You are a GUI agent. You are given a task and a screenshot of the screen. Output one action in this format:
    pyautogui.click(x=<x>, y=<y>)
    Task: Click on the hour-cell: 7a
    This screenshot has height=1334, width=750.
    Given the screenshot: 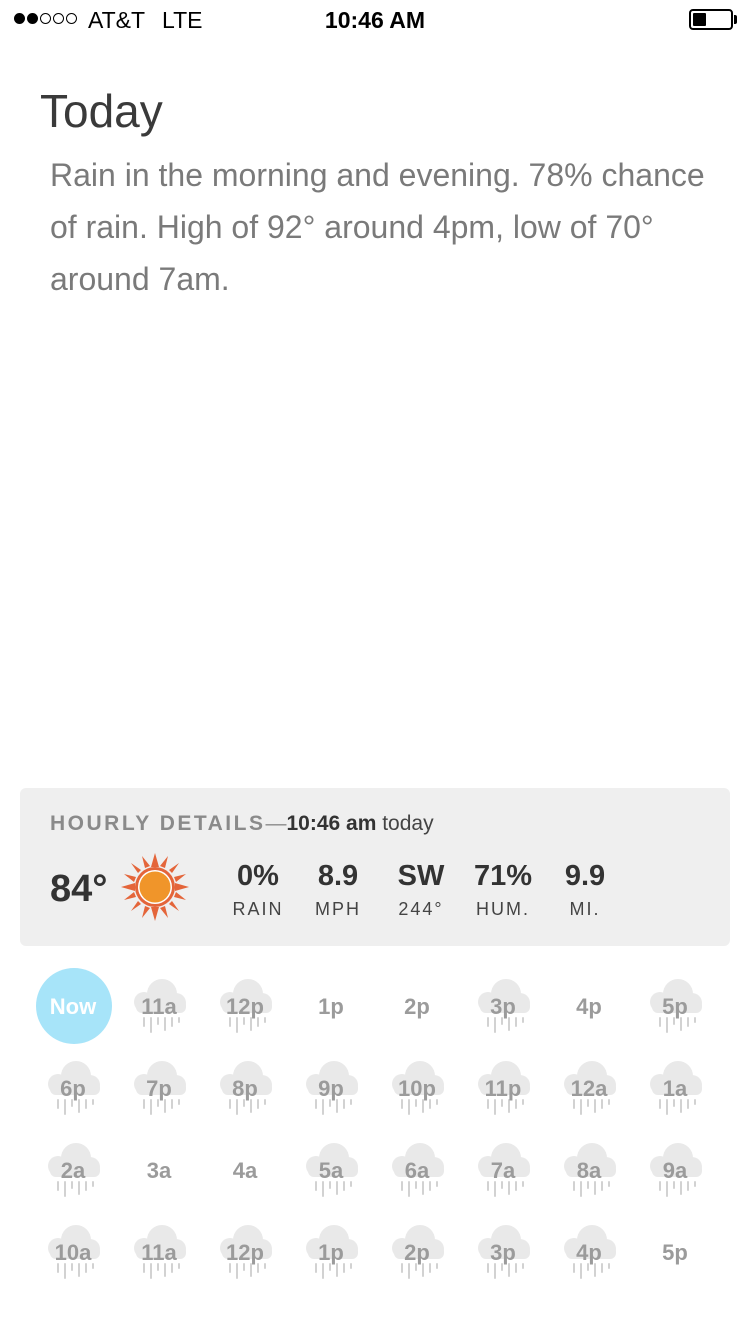 What is the action you would take?
    pyautogui.click(x=503, y=1171)
    